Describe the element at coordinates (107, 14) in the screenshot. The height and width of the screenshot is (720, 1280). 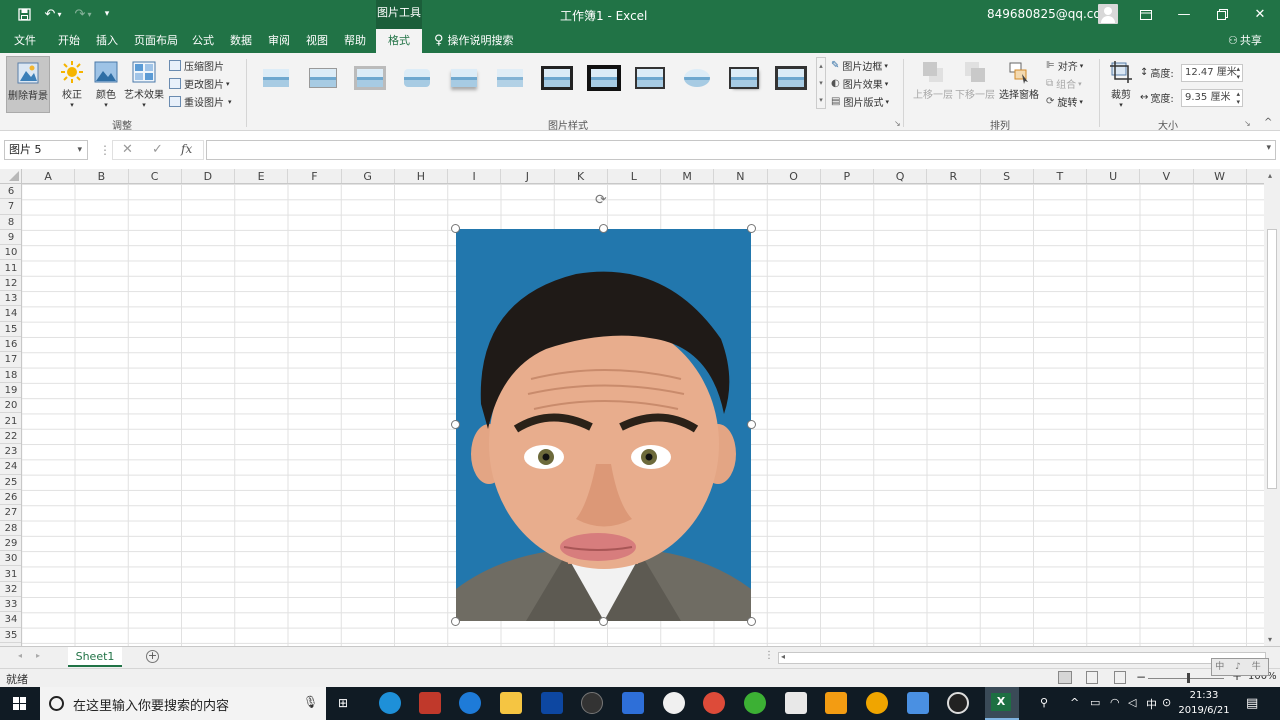
I see `customize-qat-icon: ▾` at that location.